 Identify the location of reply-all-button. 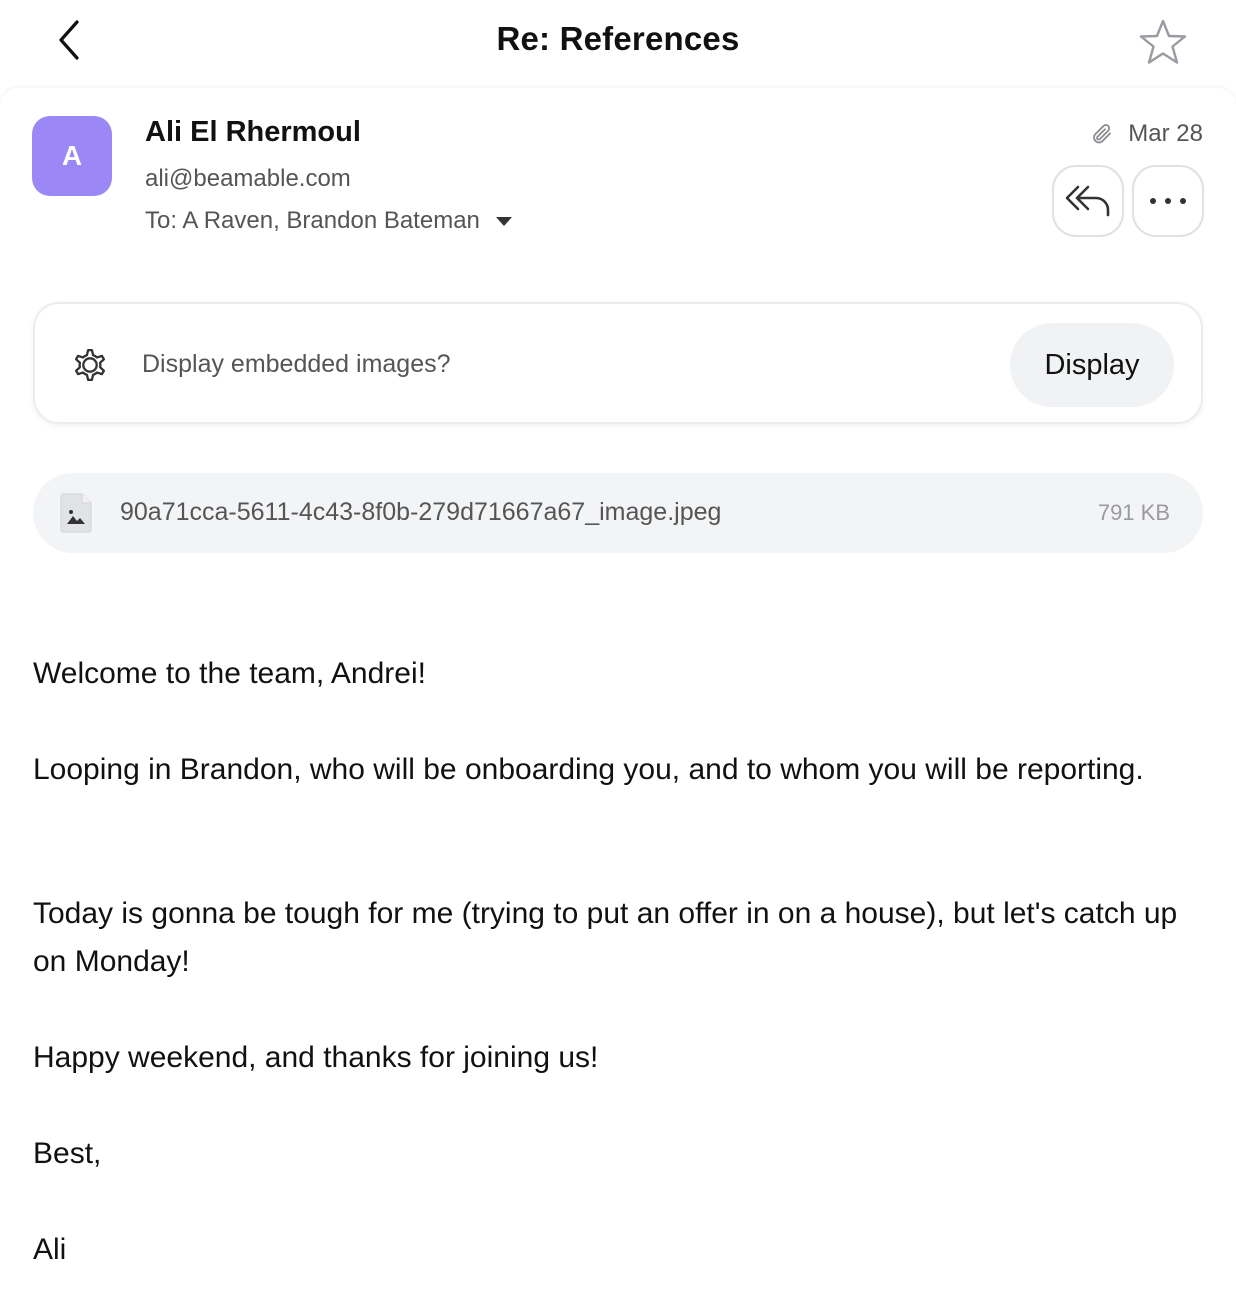
(1088, 201).